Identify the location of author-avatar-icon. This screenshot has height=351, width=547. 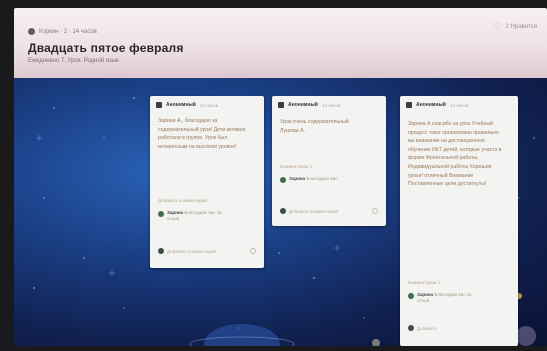
(31, 31).